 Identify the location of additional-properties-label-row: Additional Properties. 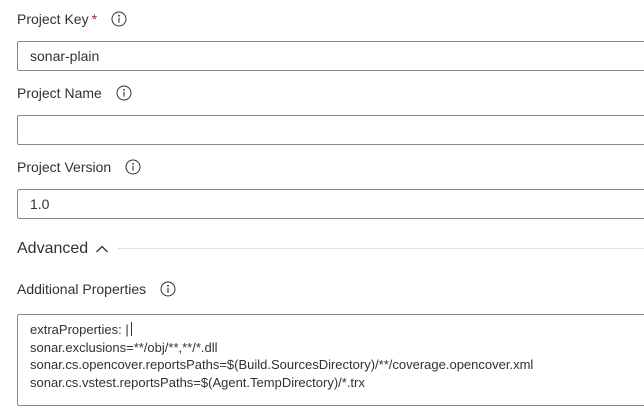
(96, 289).